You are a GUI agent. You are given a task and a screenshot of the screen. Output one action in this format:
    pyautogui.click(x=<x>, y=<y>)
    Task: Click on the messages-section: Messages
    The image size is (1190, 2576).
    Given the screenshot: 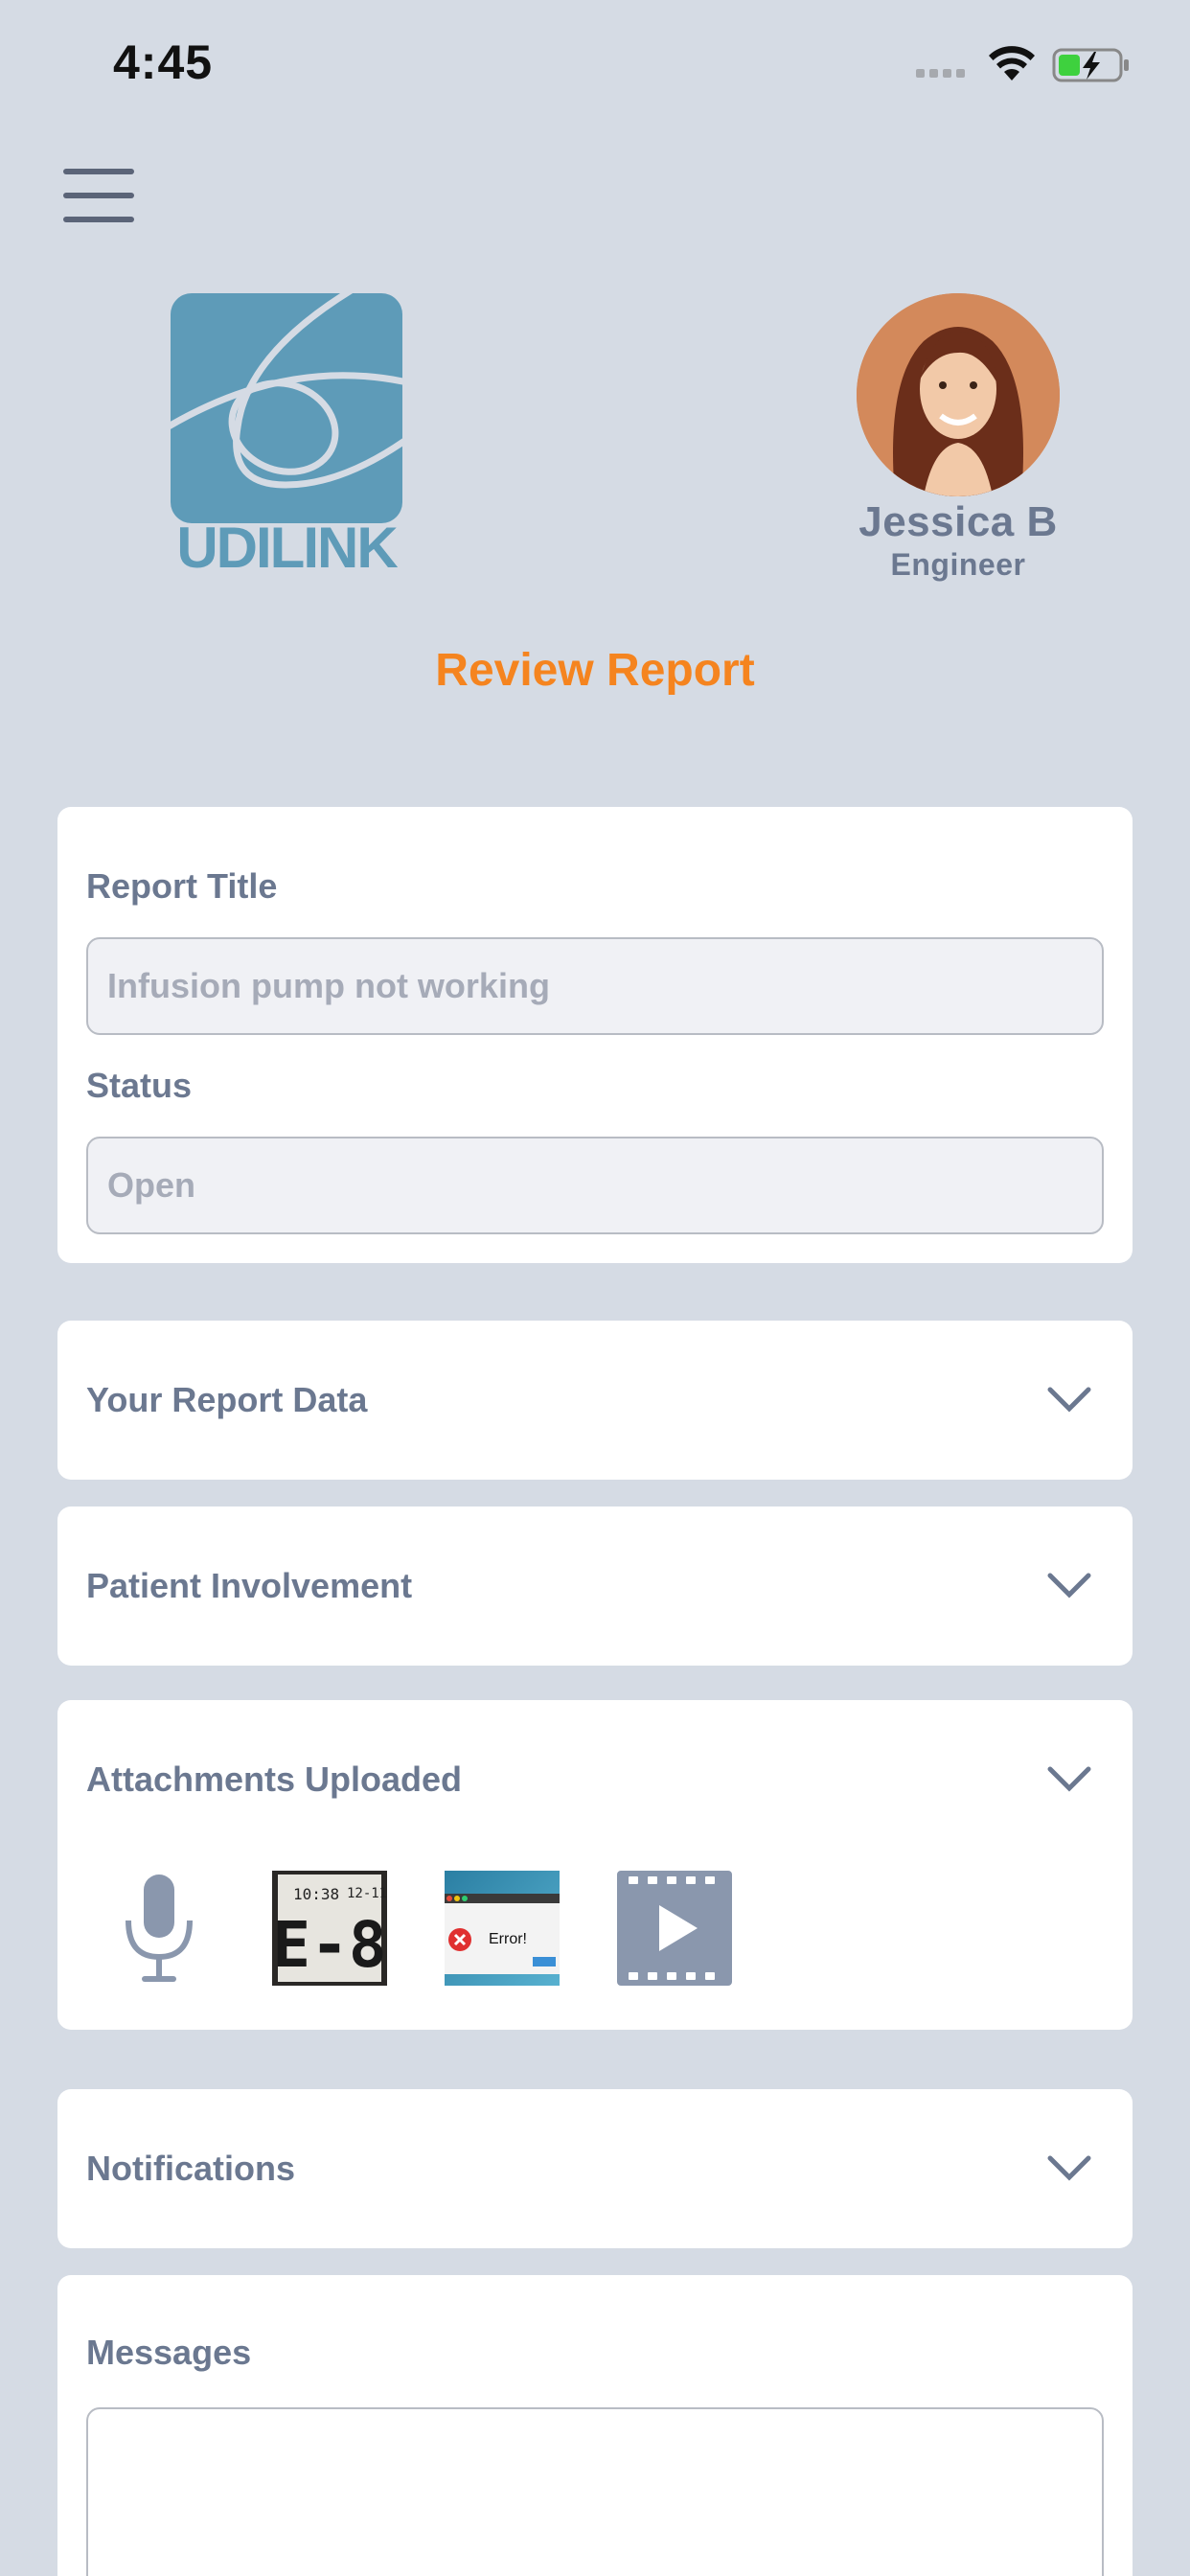 What is the action you would take?
    pyautogui.click(x=595, y=2425)
    